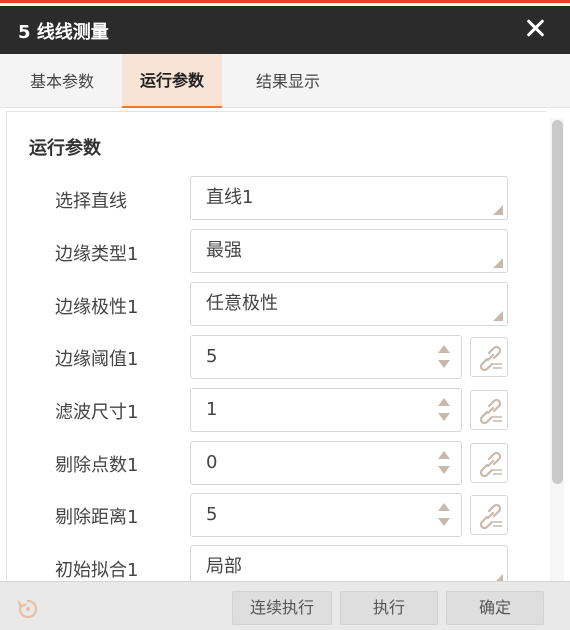  Describe the element at coordinates (97, 570) in the screenshot. I see `param-label: 初始拟合1` at that location.